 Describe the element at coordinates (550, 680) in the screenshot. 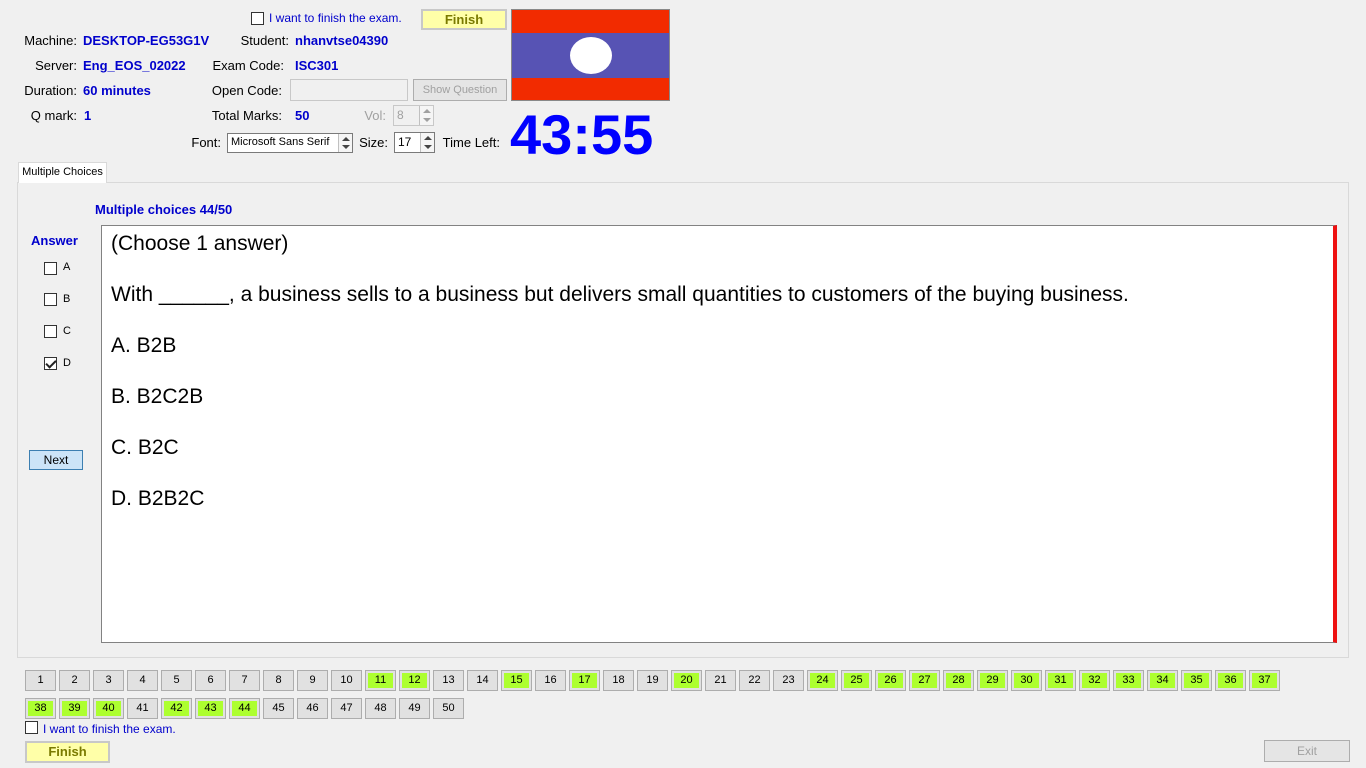

I see `question-nav-button: 16` at that location.